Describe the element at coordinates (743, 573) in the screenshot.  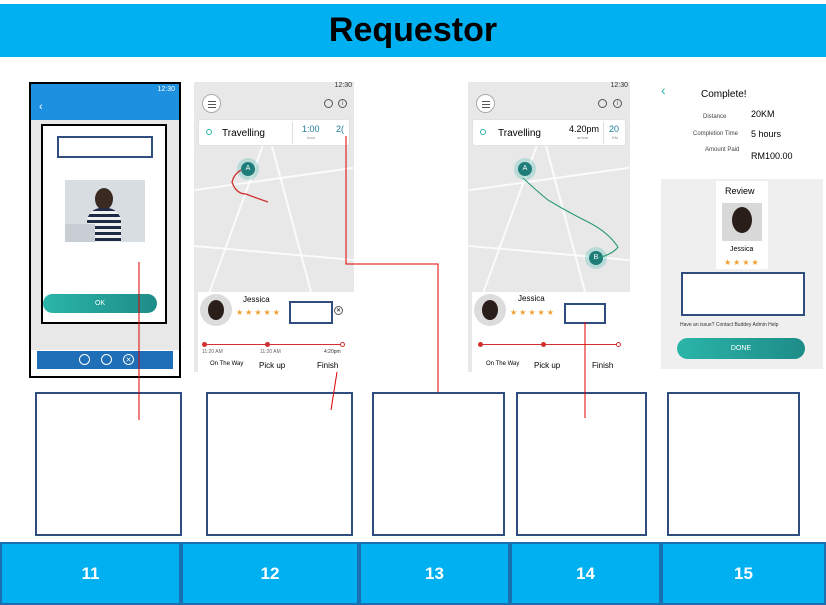
I see `step-number-15: 15` at that location.